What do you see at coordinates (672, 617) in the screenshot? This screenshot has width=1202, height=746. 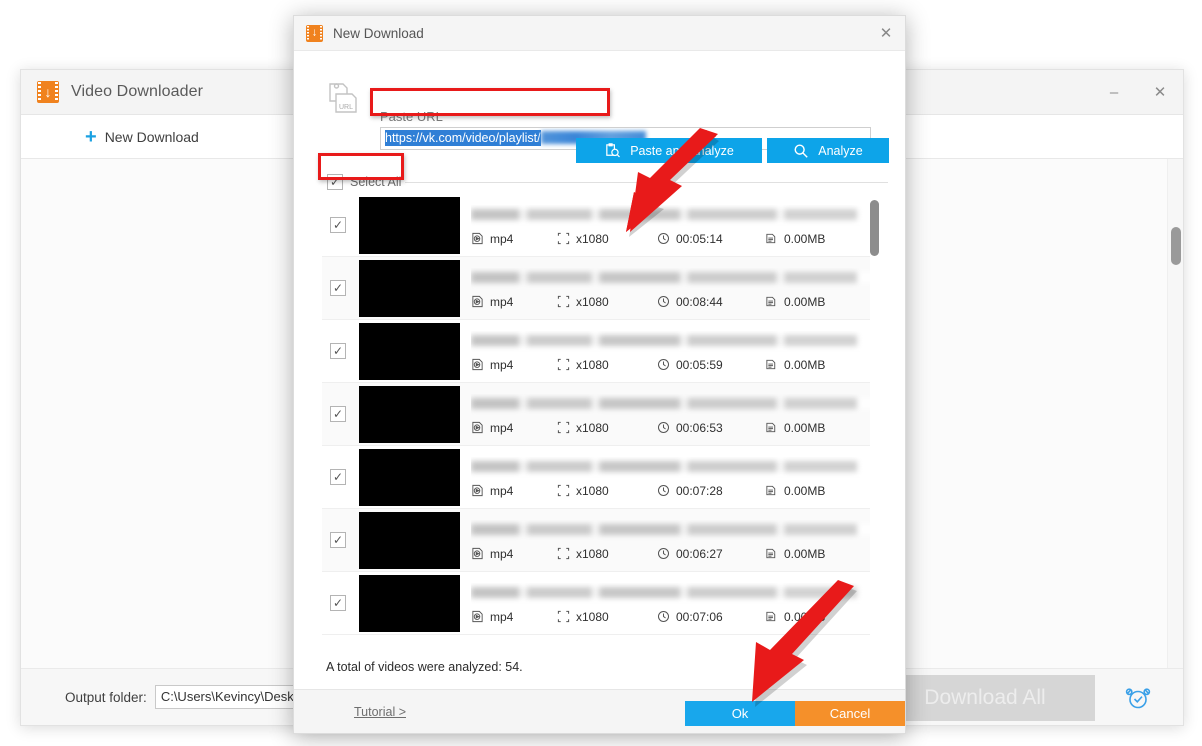 I see `row-metadata: mp4 x1080 00:07:06 0.00MB` at bounding box center [672, 617].